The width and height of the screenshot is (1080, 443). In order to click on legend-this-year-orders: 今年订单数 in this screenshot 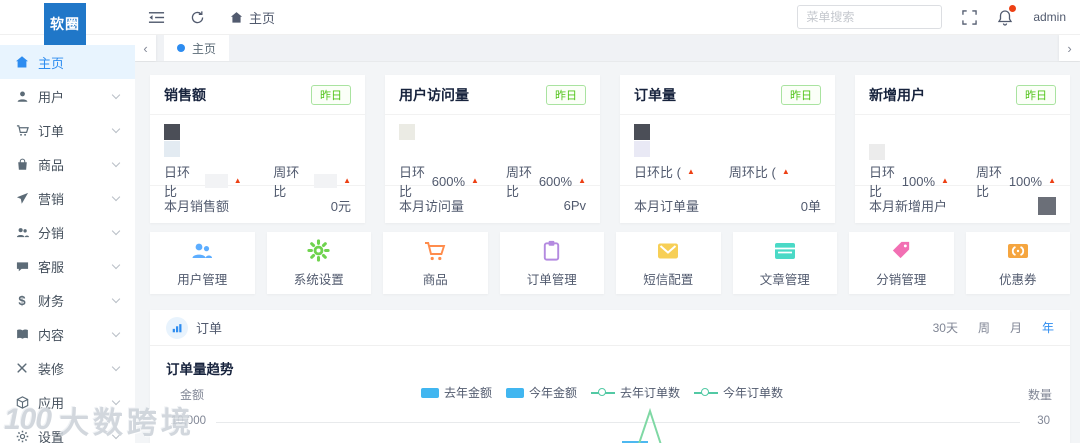, I will do `click(738, 392)`.